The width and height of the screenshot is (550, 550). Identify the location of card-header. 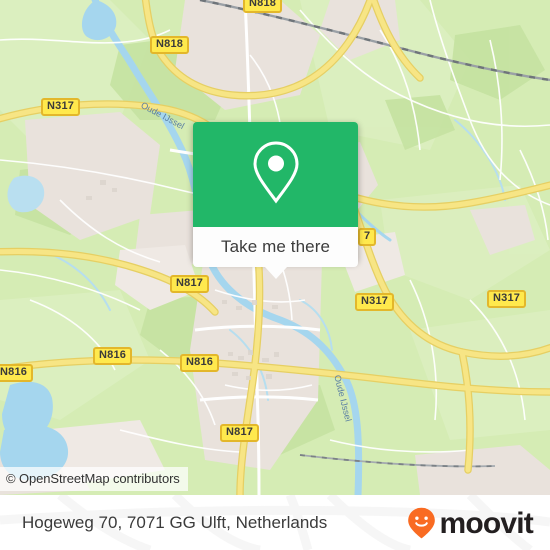
(275, 174).